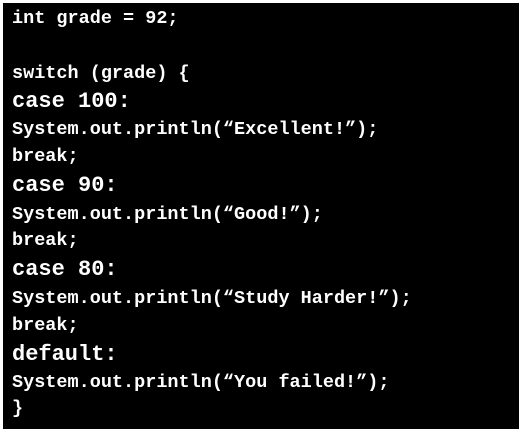 The height and width of the screenshot is (432, 522). I want to click on code-line-break-2: break;, so click(45, 240).